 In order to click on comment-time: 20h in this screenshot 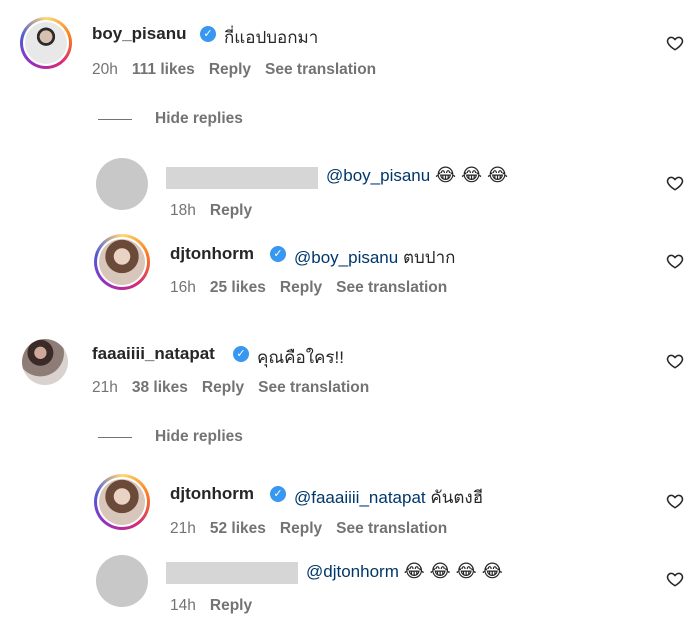, I will do `click(105, 70)`.